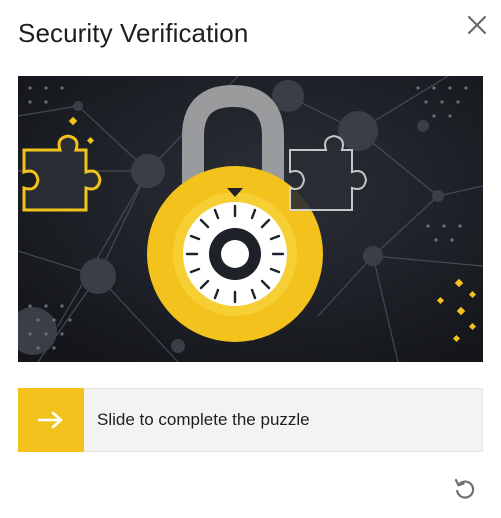 This screenshot has width=501, height=518. I want to click on dialog-title: Security Verification, so click(133, 33).